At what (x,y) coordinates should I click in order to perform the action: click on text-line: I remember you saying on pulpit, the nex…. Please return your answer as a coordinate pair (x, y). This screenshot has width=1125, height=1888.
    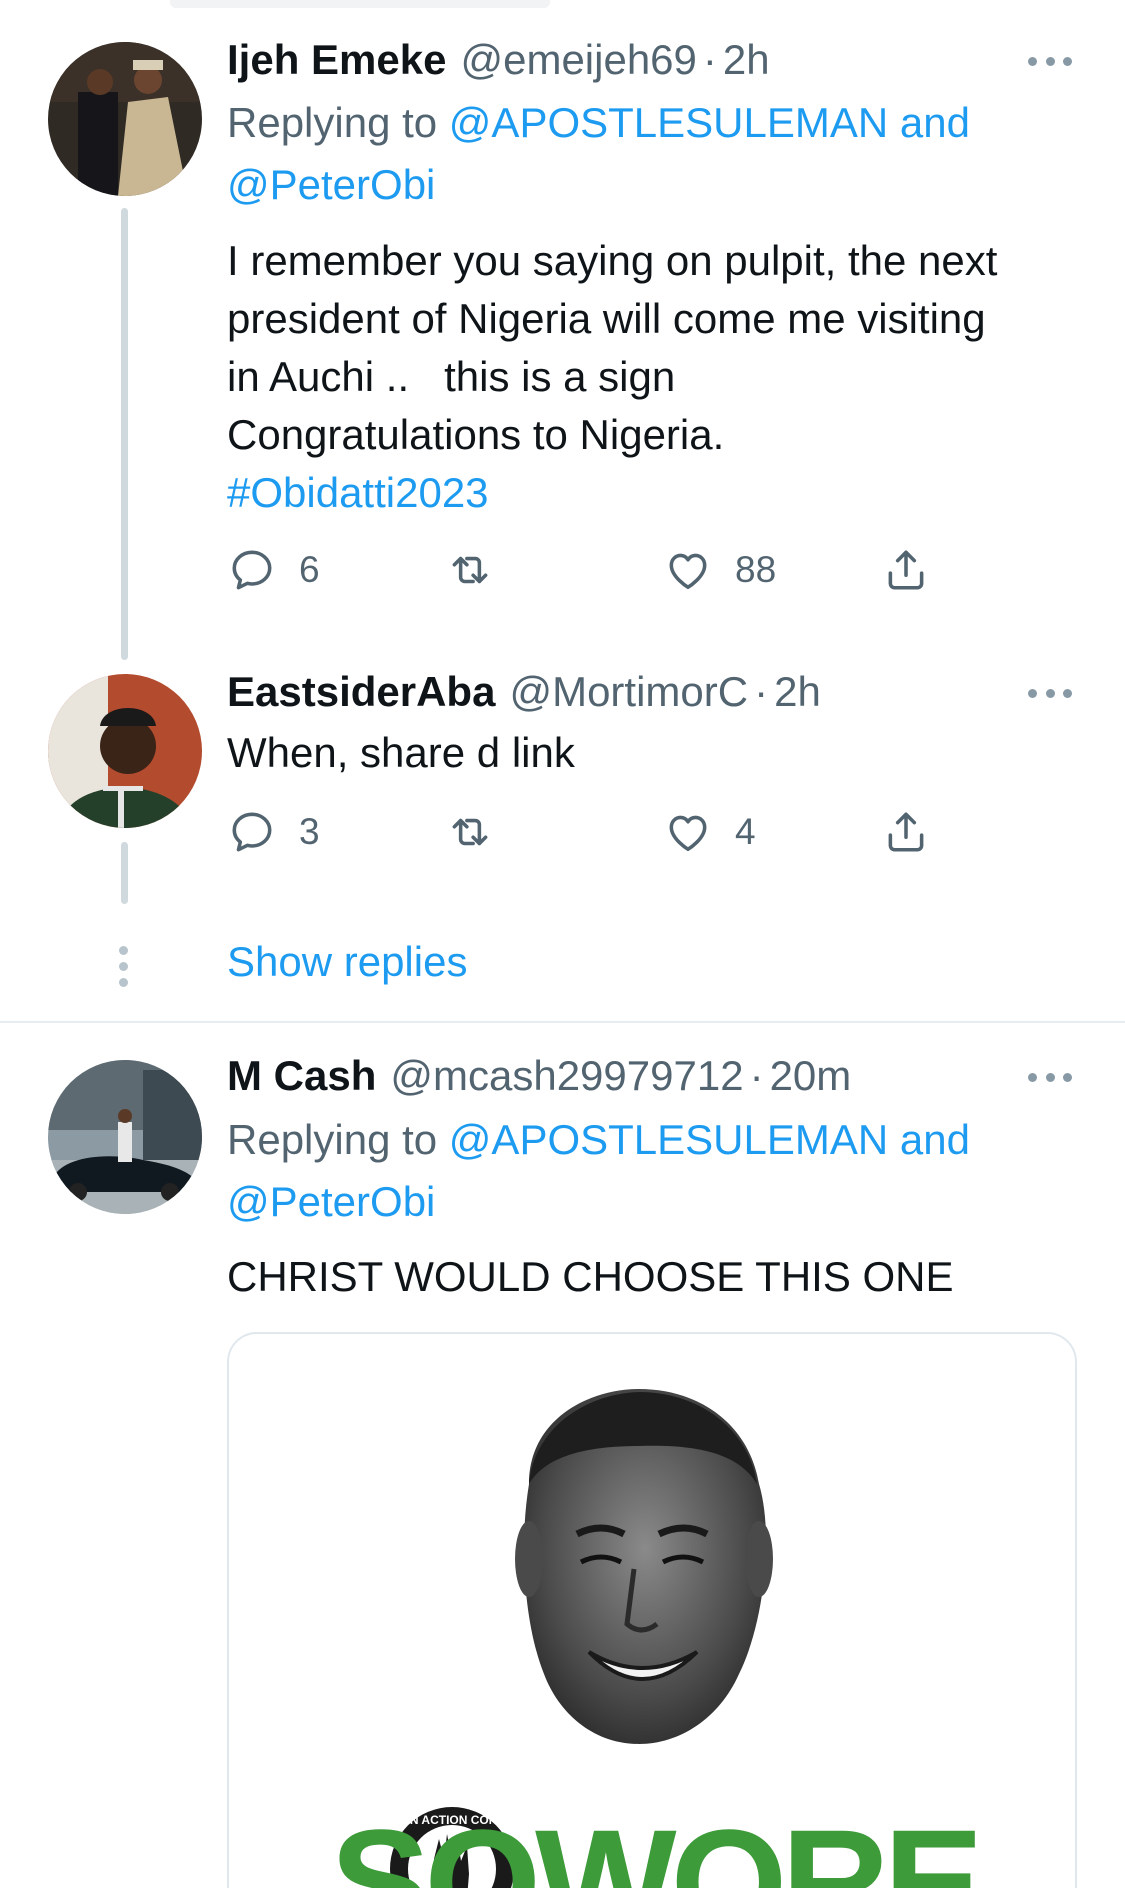
    Looking at the image, I should click on (612, 260).